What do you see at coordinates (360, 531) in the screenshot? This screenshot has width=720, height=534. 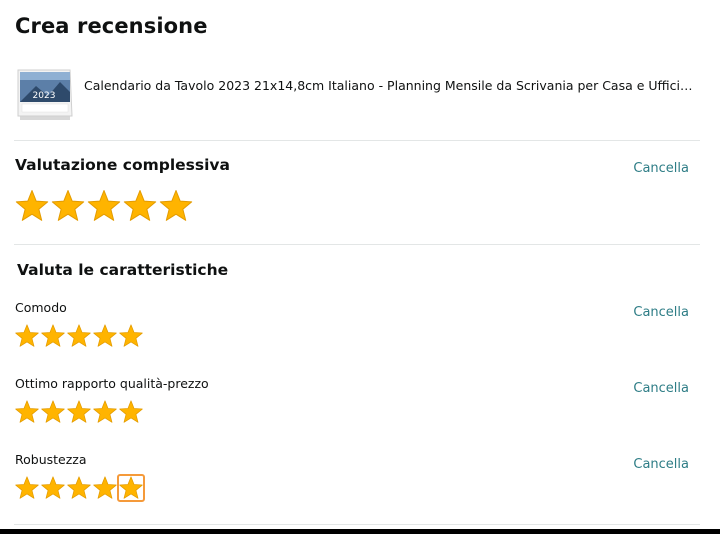 I see `screen-bottom-bar` at bounding box center [360, 531].